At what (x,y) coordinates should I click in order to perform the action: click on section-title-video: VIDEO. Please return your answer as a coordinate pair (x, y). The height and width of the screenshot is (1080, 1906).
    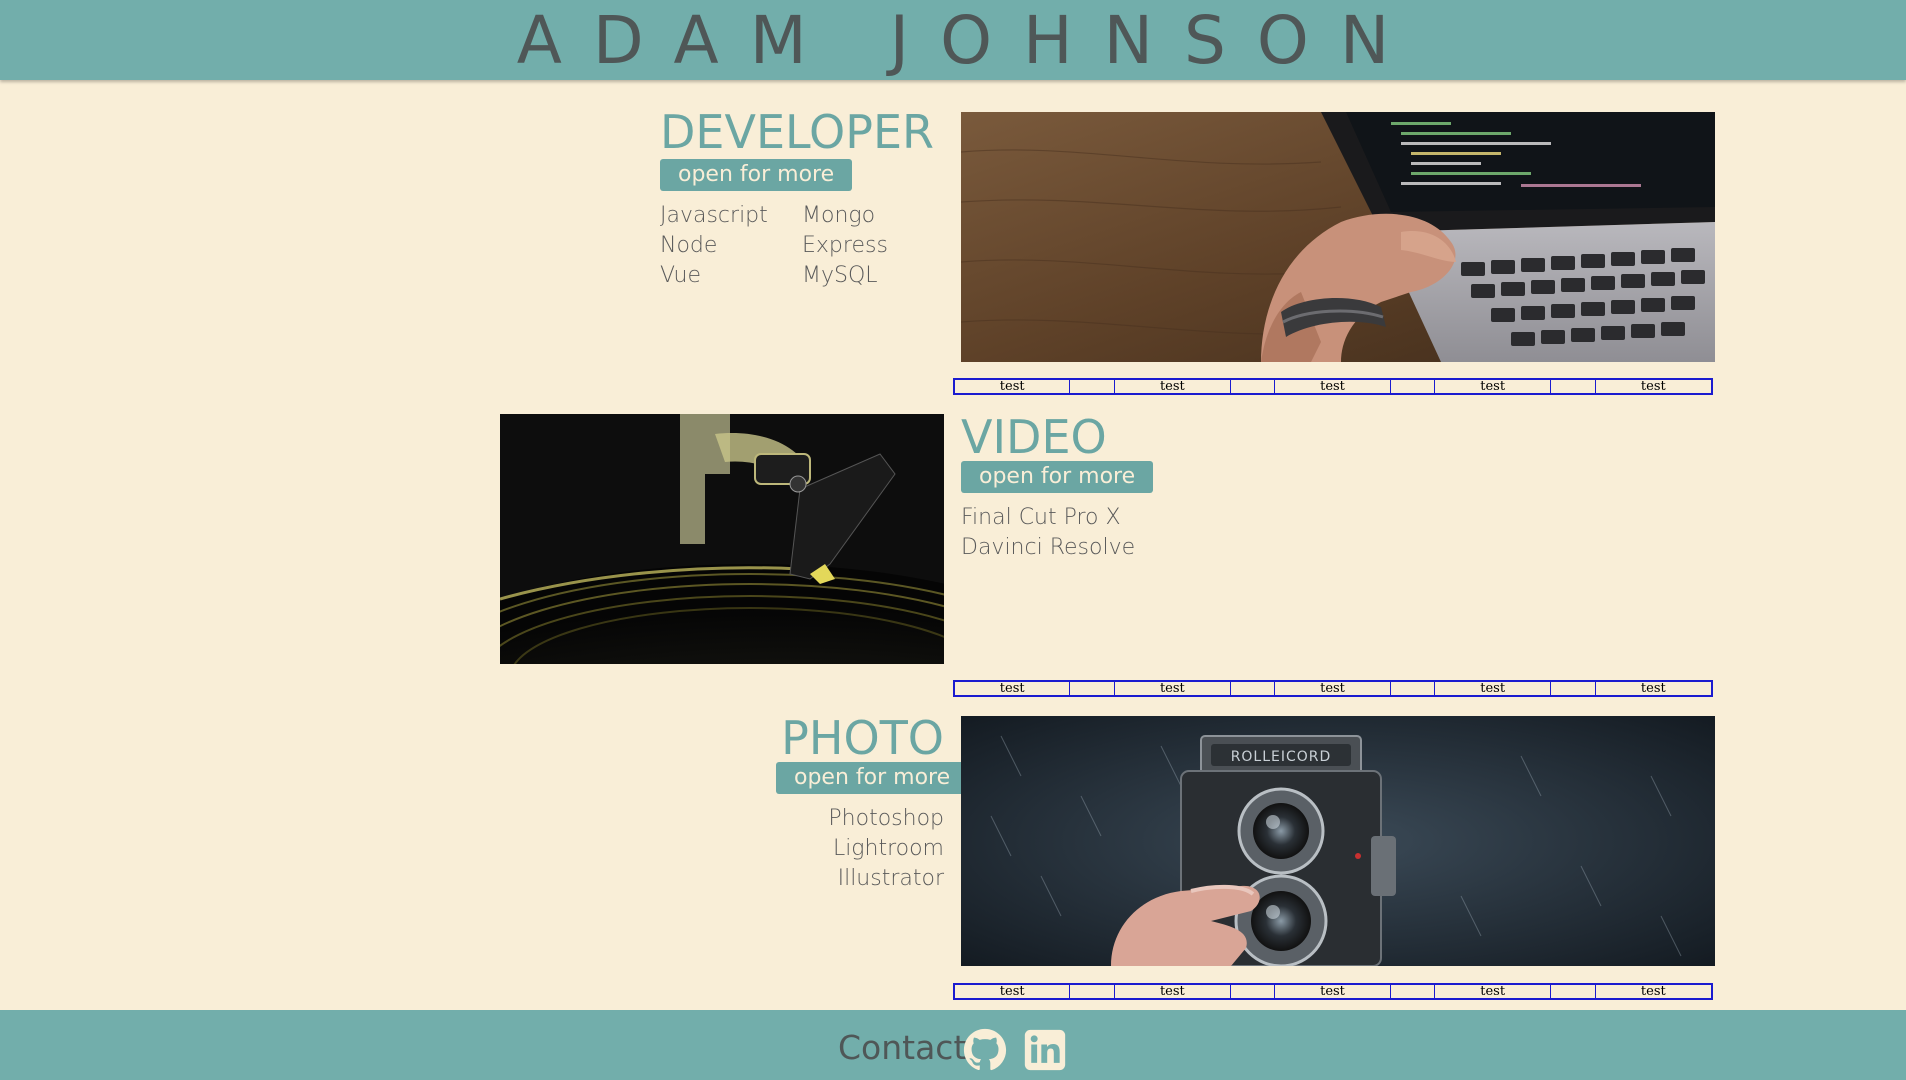
    Looking at the image, I should click on (1034, 437).